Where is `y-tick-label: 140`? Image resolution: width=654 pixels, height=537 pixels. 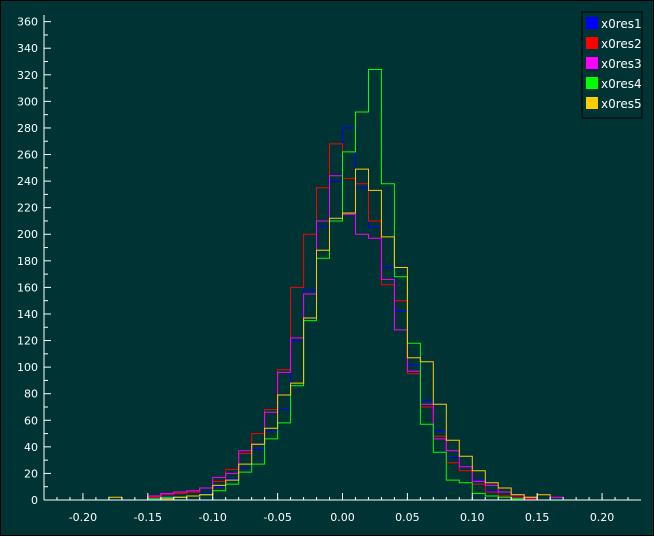 y-tick-label: 140 is located at coordinates (27, 314).